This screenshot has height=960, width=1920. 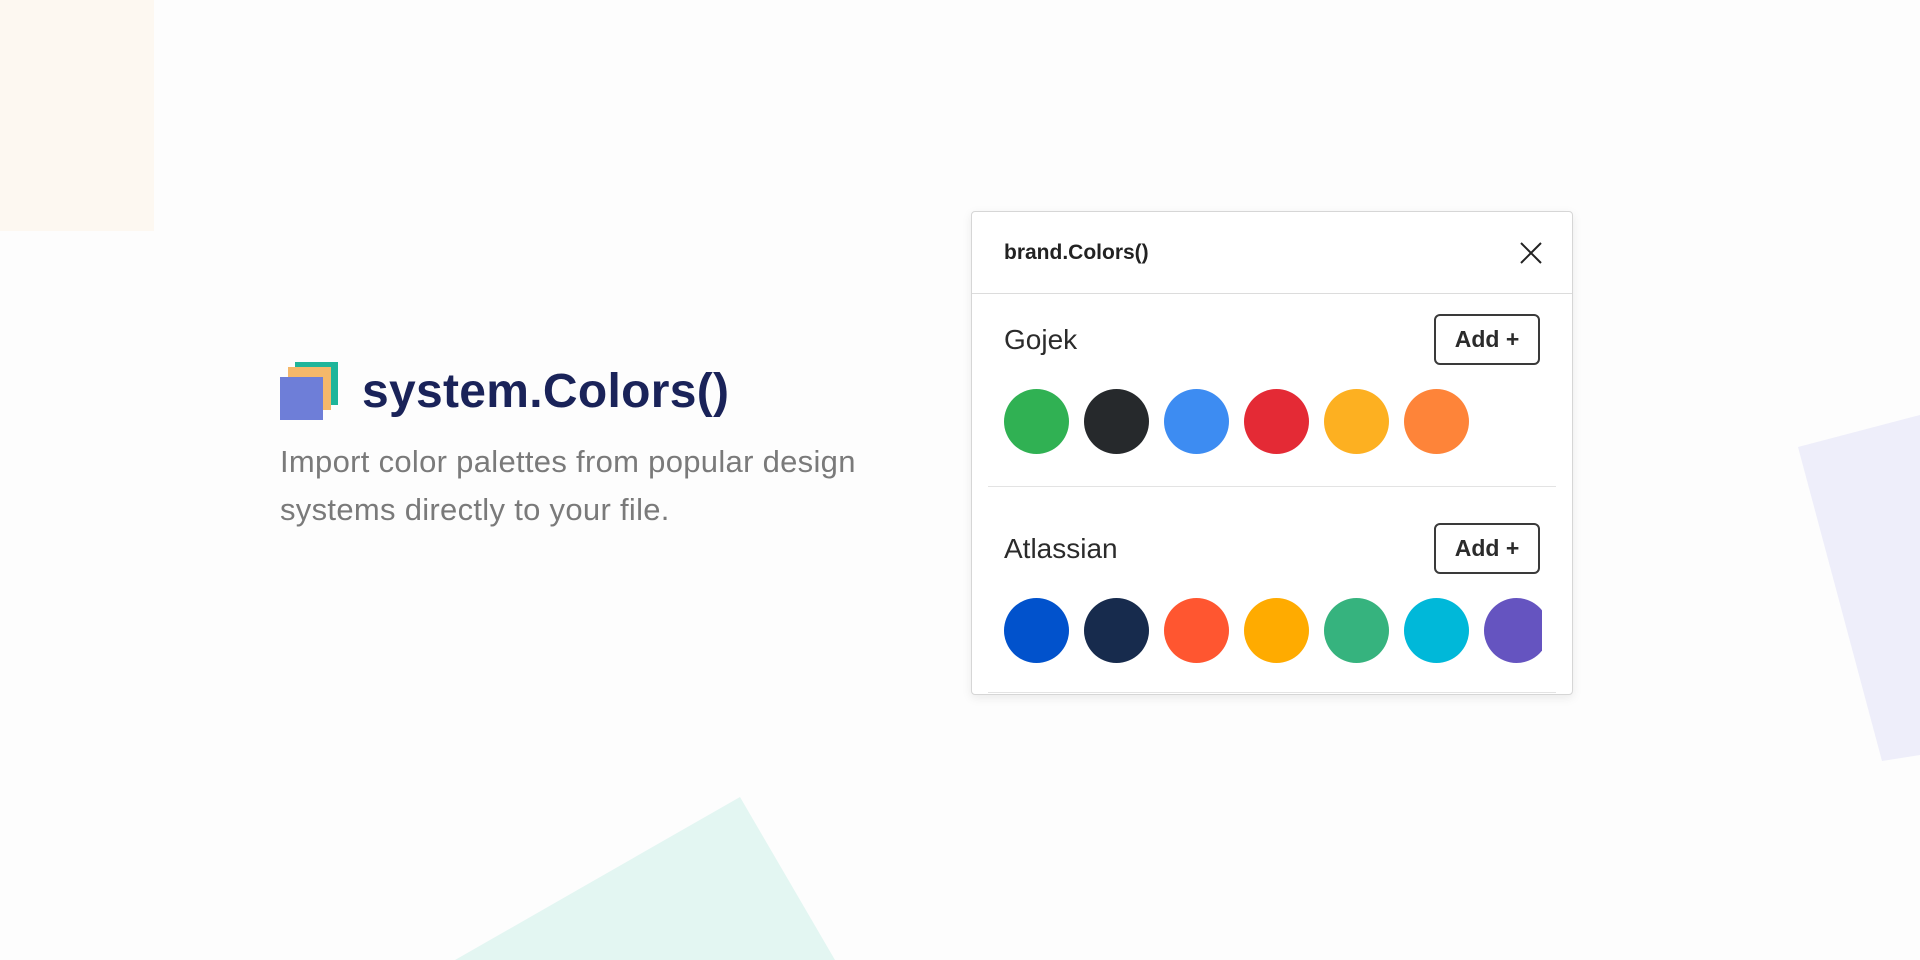 What do you see at coordinates (1076, 252) in the screenshot?
I see `panel-title: brand.Colors()` at bounding box center [1076, 252].